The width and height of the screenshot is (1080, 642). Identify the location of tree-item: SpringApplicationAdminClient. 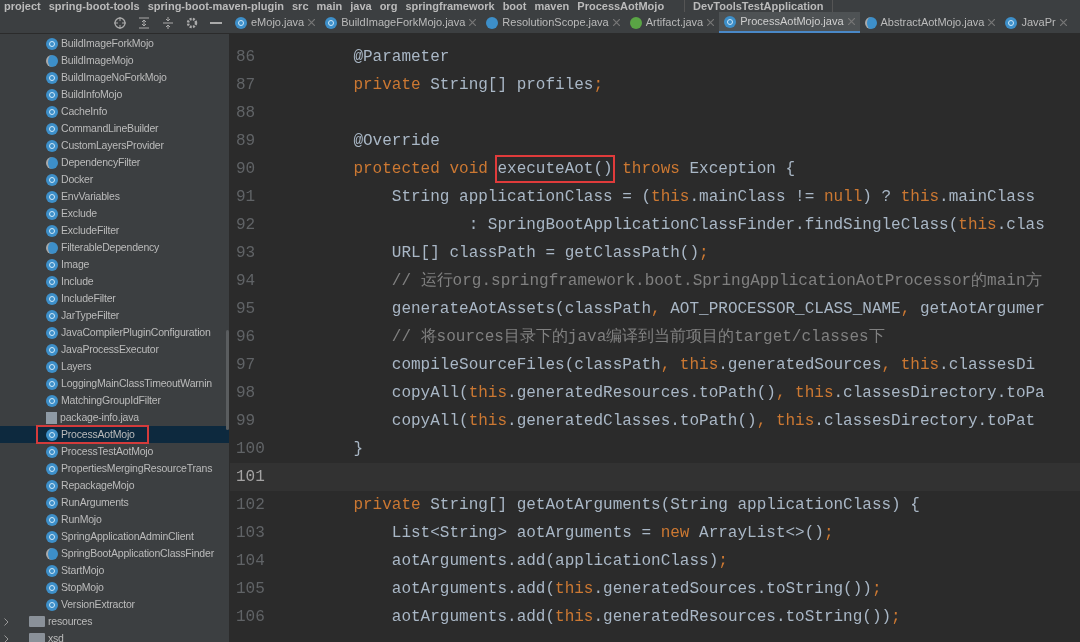
(114, 536).